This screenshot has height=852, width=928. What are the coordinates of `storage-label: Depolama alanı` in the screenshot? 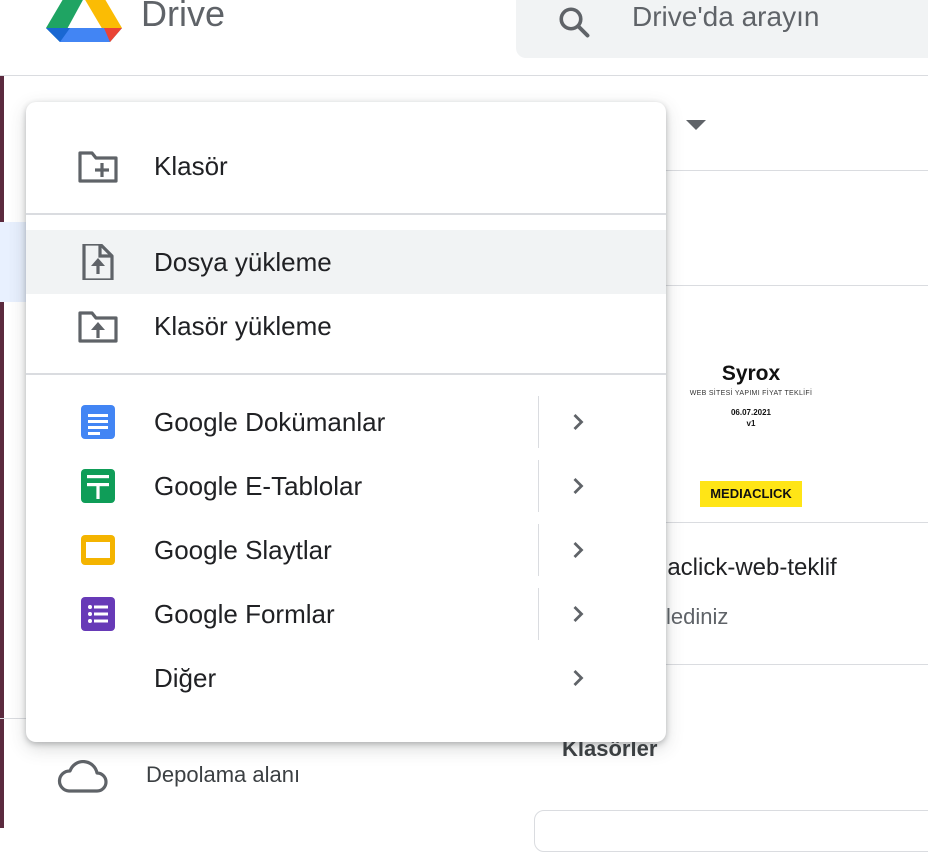 It's located at (223, 774).